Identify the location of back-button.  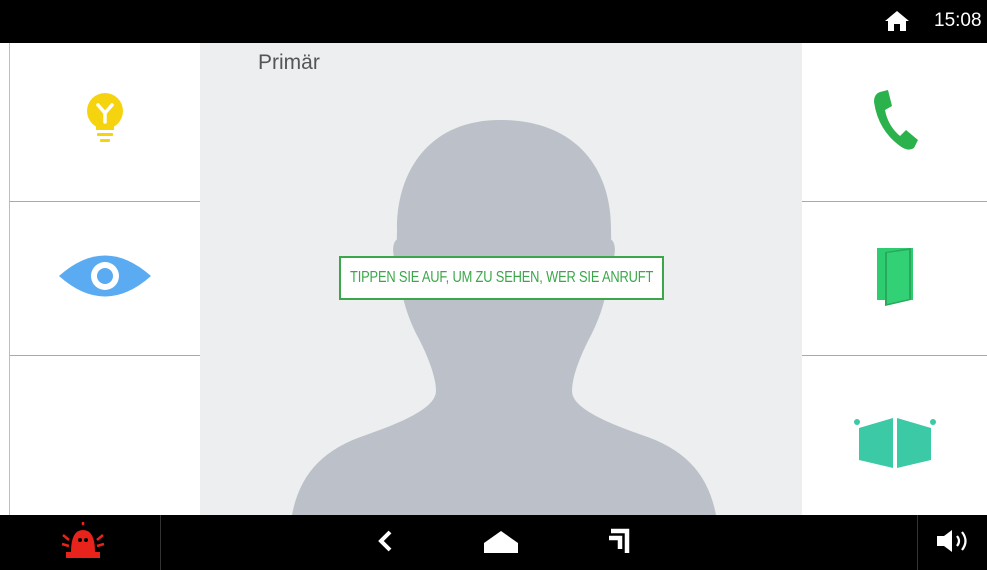
(385, 543).